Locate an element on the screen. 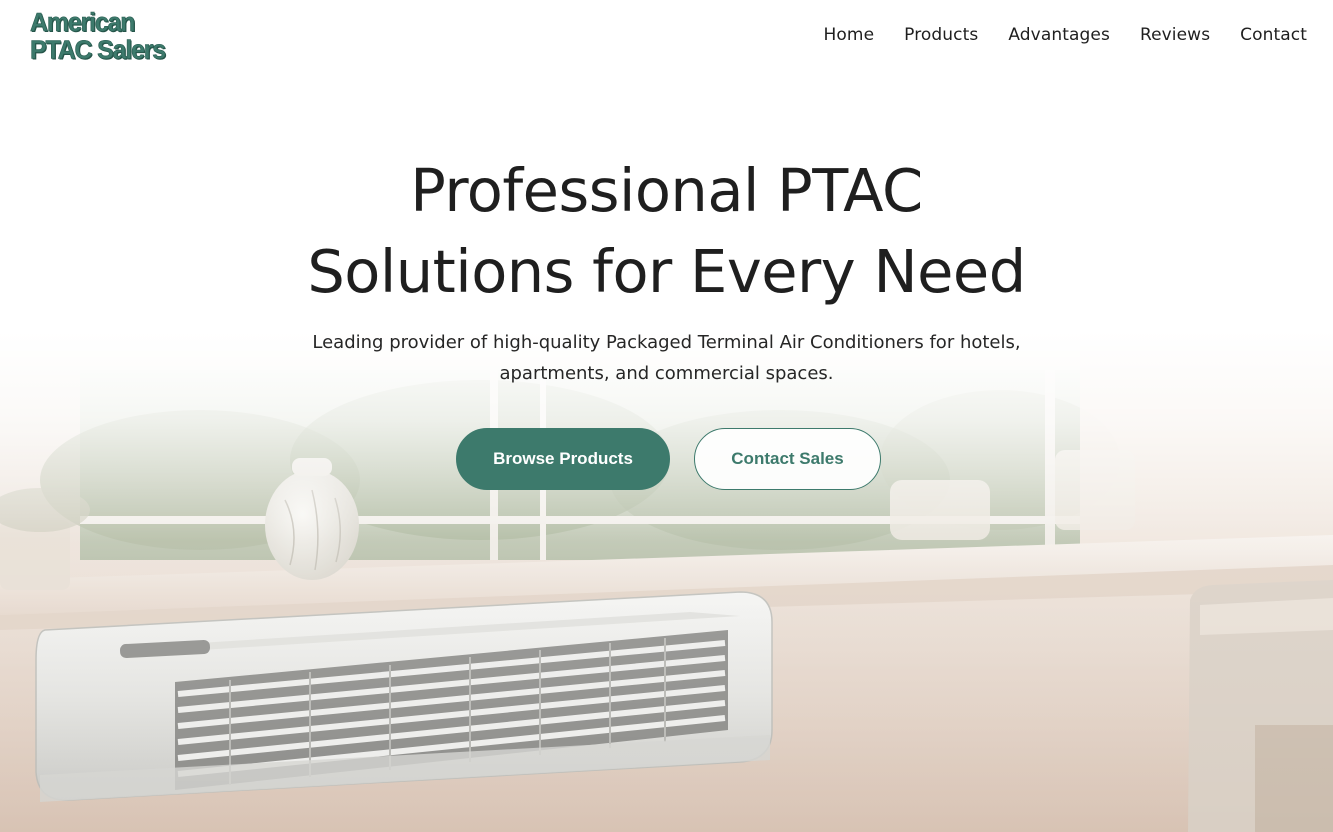 The image size is (1333, 832). hero-title-line-1: Professional PTAC is located at coordinates (666, 190).